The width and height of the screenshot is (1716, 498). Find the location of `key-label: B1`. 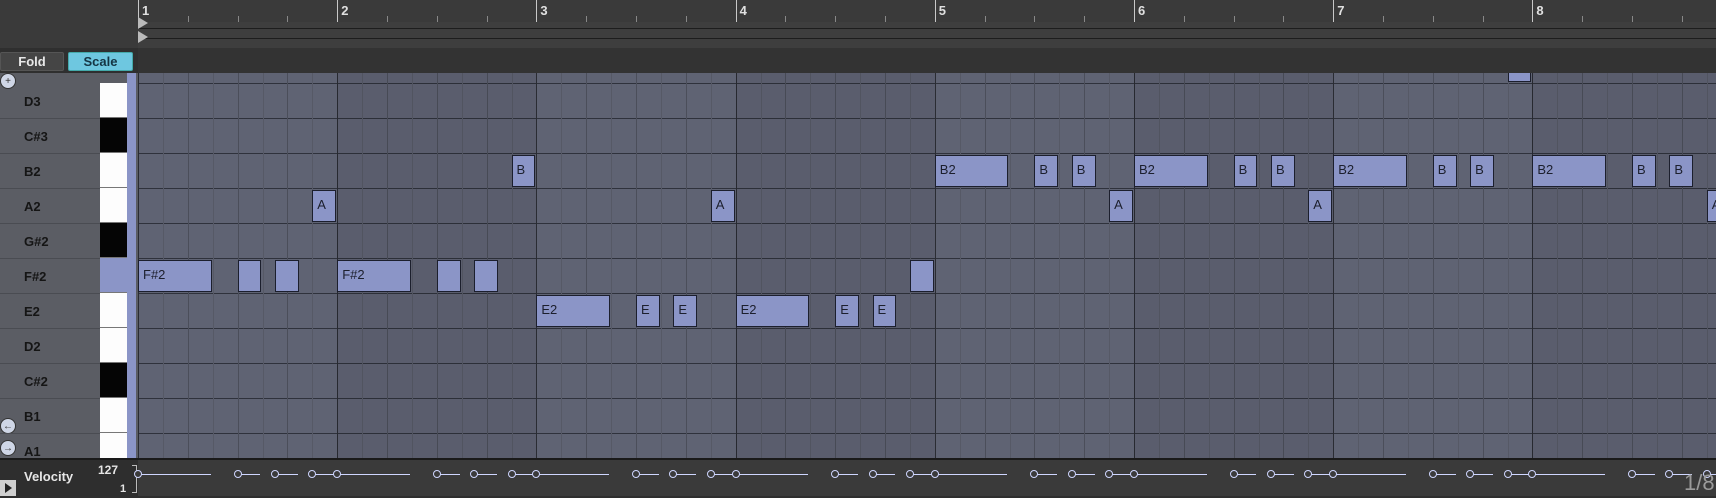

key-label: B1 is located at coordinates (32, 416).